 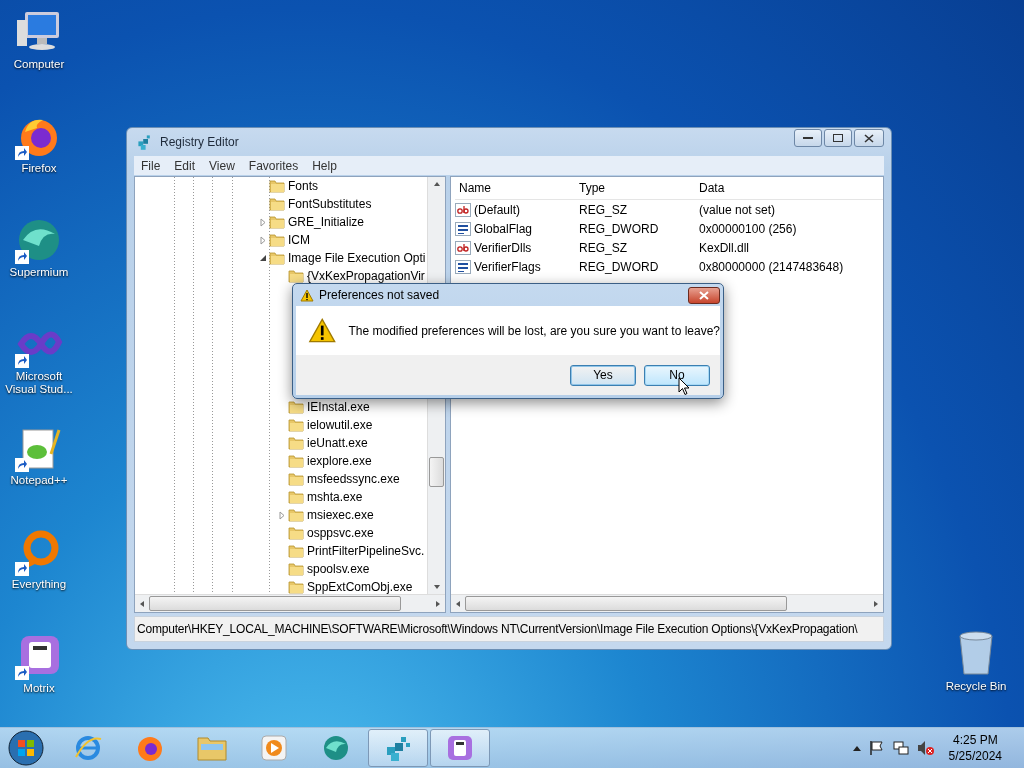 What do you see at coordinates (200, 142) in the screenshot?
I see `window-title: Registry Editor` at bounding box center [200, 142].